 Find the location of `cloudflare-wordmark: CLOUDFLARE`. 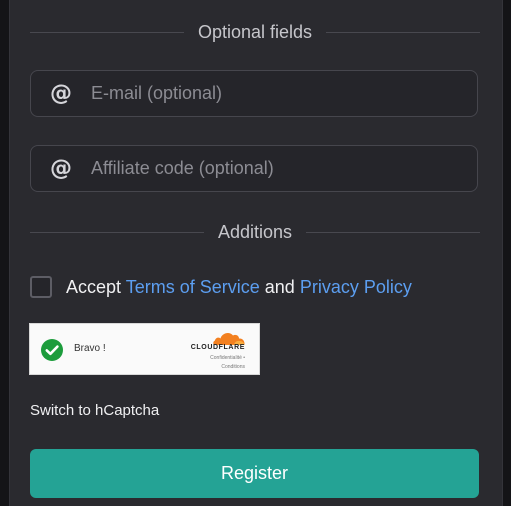

cloudflare-wordmark: CLOUDFLARE is located at coordinates (217, 347).